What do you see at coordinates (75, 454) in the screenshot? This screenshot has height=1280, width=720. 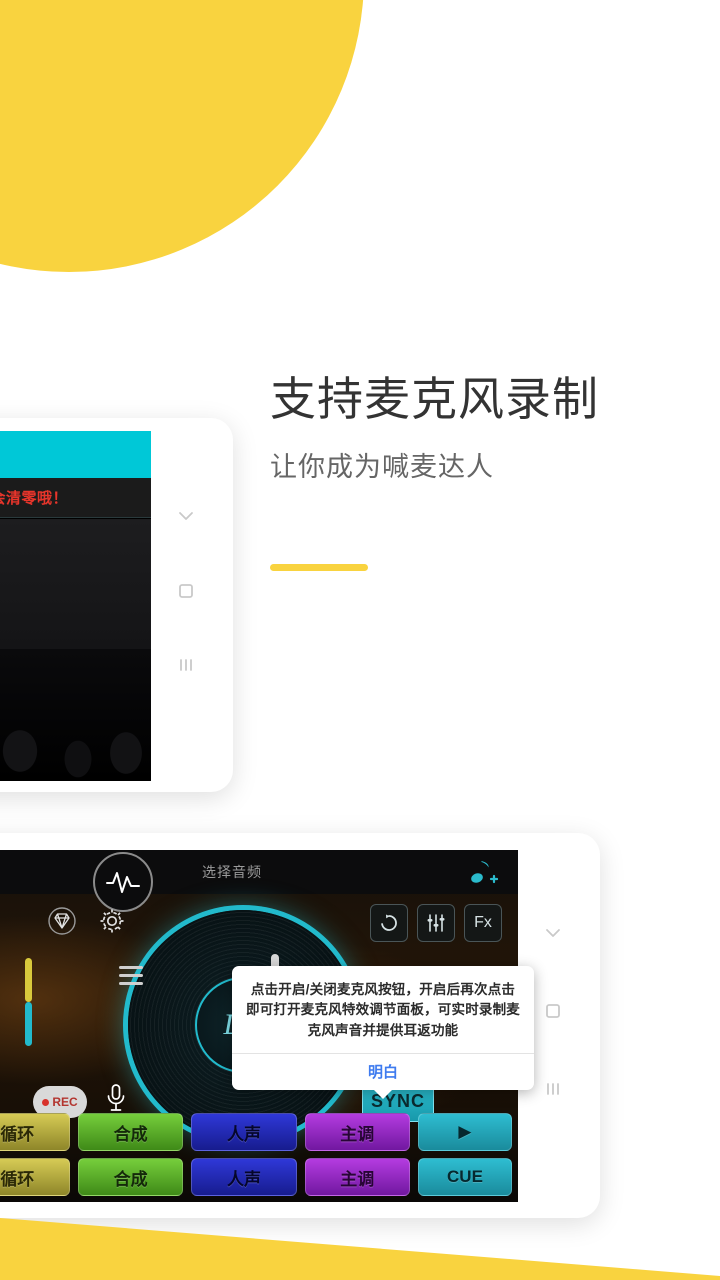 I see `points-app-header` at bounding box center [75, 454].